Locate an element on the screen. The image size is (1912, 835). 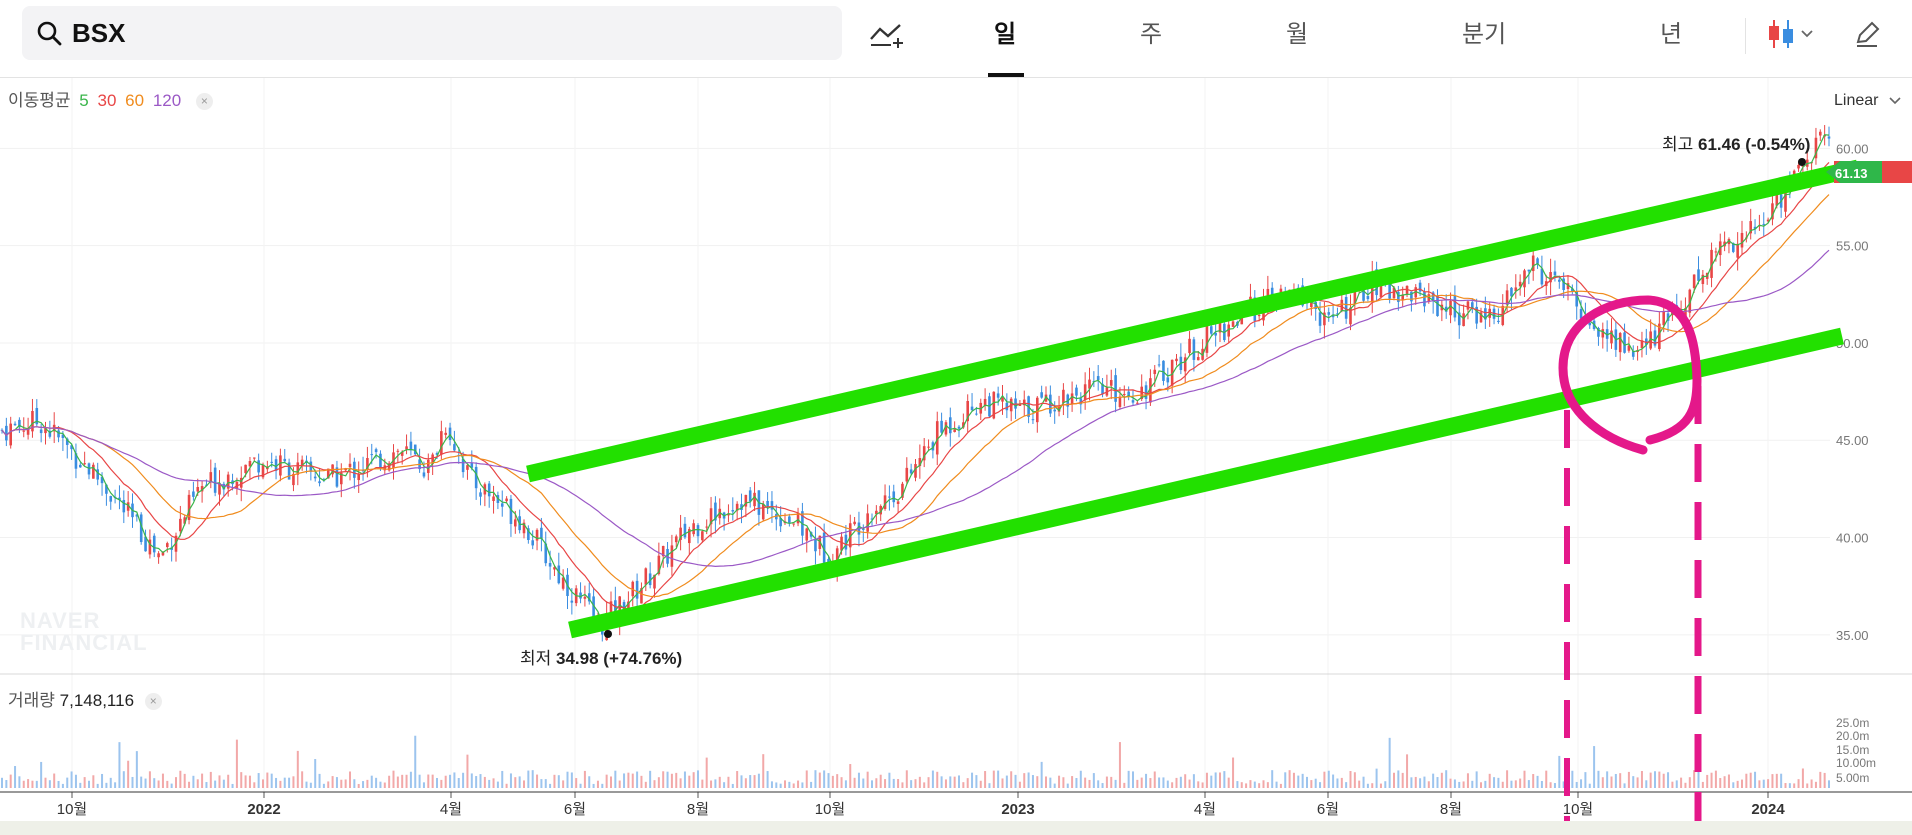
search-input: BSX is located at coordinates (98, 33).